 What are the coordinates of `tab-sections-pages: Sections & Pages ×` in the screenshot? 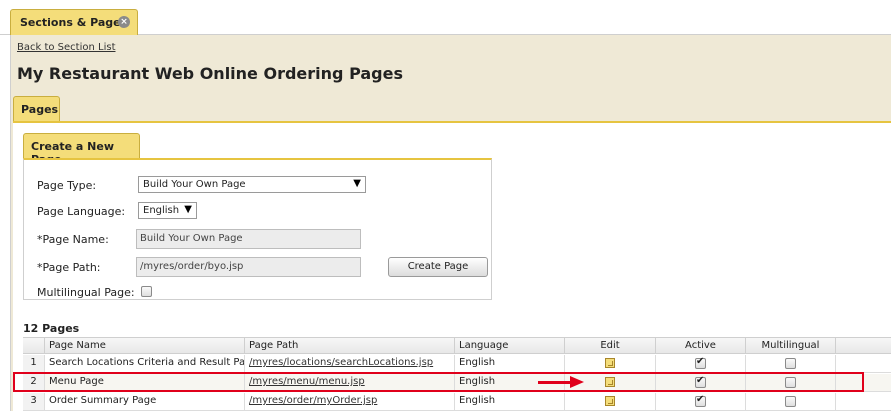 It's located at (74, 22).